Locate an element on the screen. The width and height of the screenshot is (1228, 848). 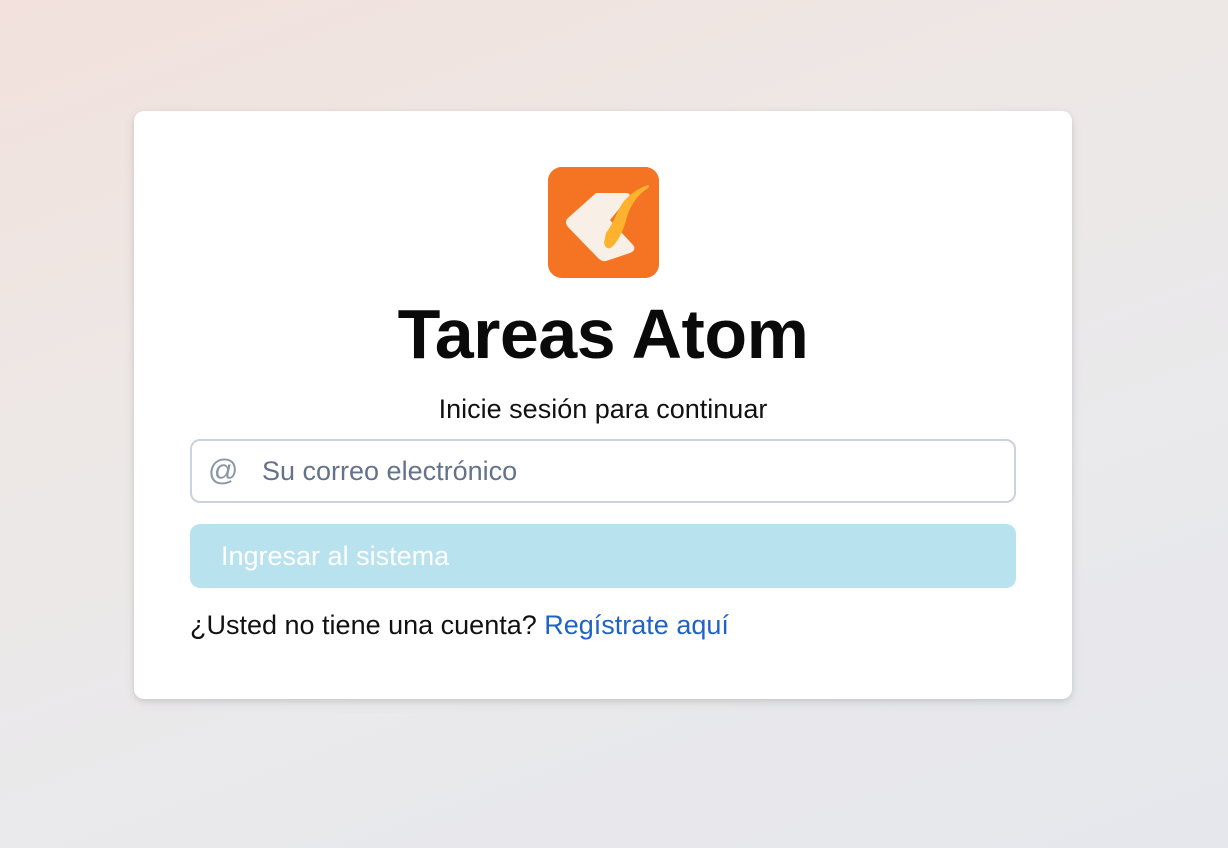
task-check-icon is located at coordinates (603, 222).